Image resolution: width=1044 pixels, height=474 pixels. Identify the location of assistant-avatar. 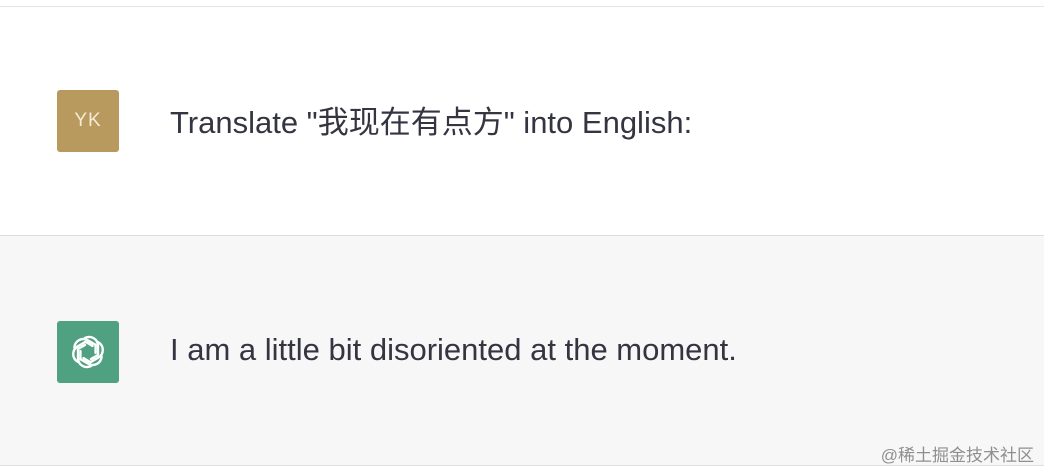
(88, 352).